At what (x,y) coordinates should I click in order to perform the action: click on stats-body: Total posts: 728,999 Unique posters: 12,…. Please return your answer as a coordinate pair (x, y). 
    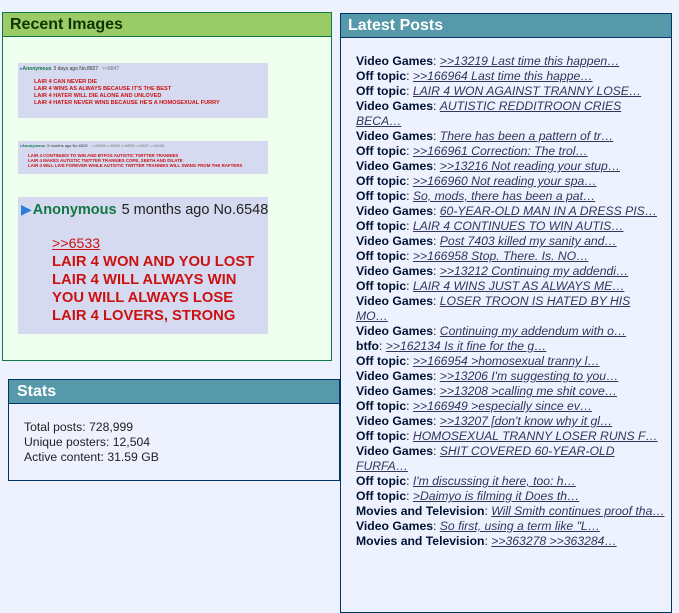
    Looking at the image, I should click on (174, 434).